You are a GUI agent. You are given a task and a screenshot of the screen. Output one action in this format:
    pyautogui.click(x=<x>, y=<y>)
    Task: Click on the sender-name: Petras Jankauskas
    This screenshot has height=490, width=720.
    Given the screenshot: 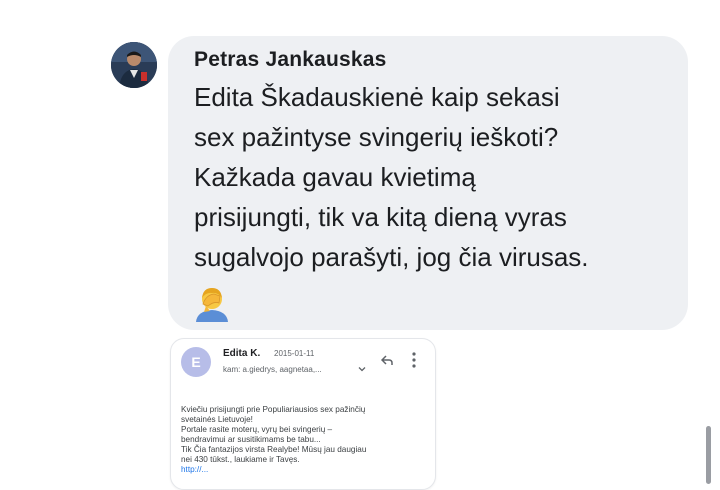 What is the action you would take?
    pyautogui.click(x=290, y=60)
    